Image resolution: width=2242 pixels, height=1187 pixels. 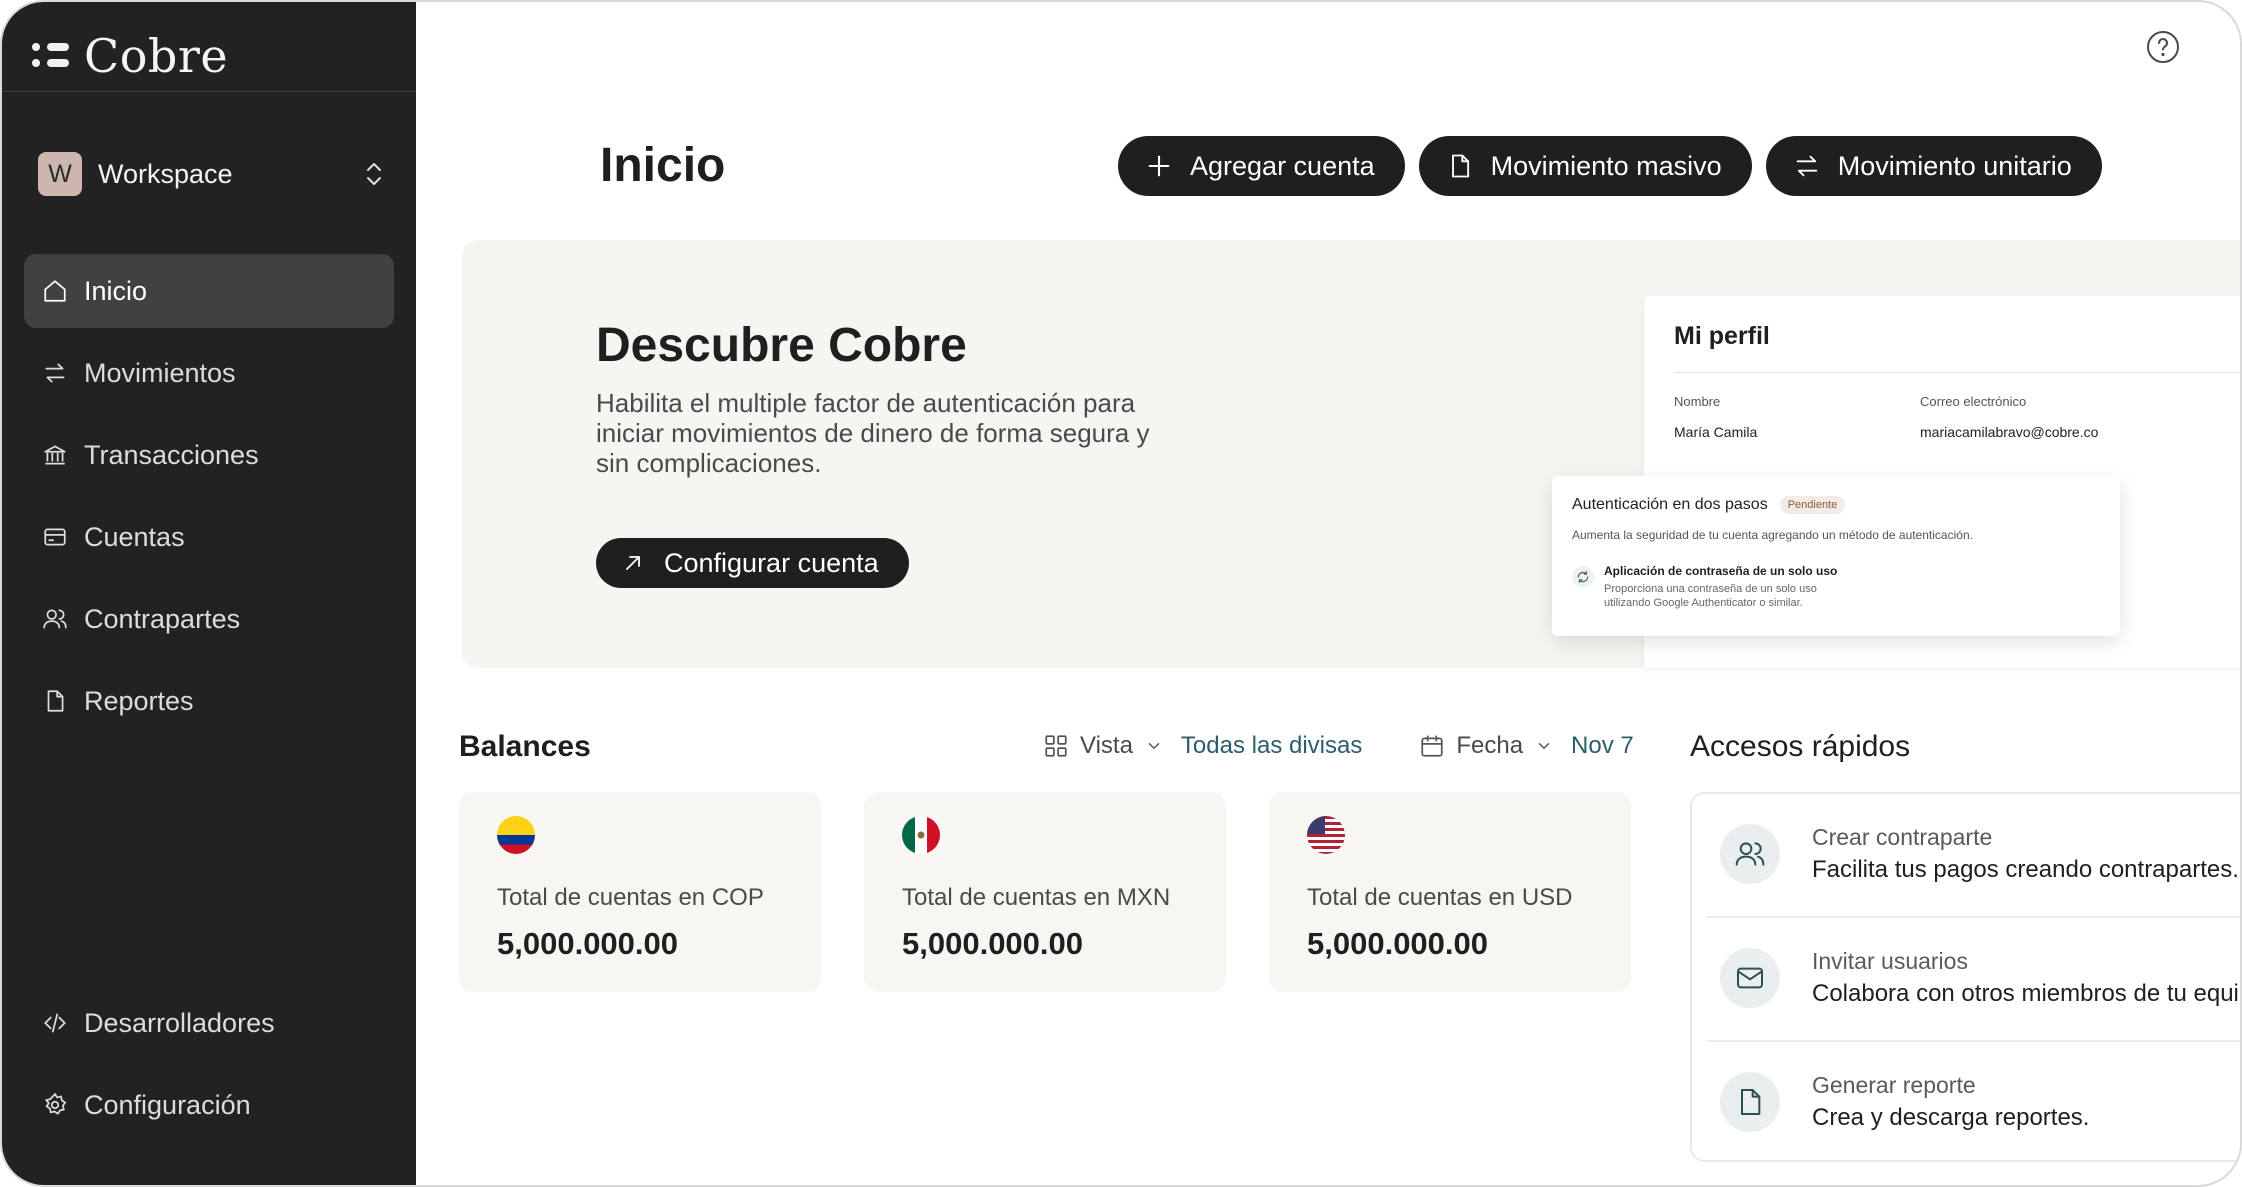 I want to click on sidebar-item-configuracion: Configuración, so click(x=209, y=1105).